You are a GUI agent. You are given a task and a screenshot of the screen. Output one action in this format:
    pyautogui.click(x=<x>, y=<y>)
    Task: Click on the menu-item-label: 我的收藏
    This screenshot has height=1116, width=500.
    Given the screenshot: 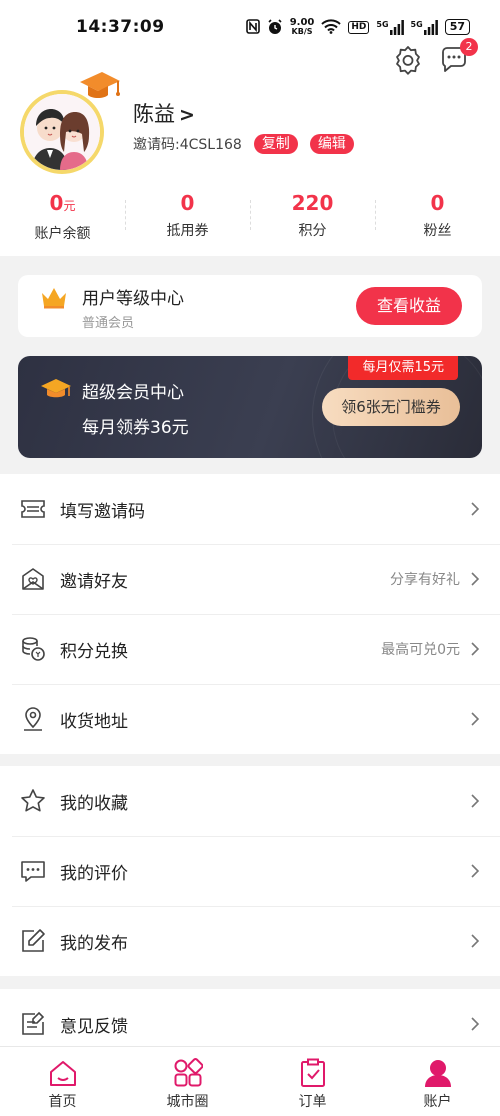 What is the action you would take?
    pyautogui.click(x=94, y=803)
    